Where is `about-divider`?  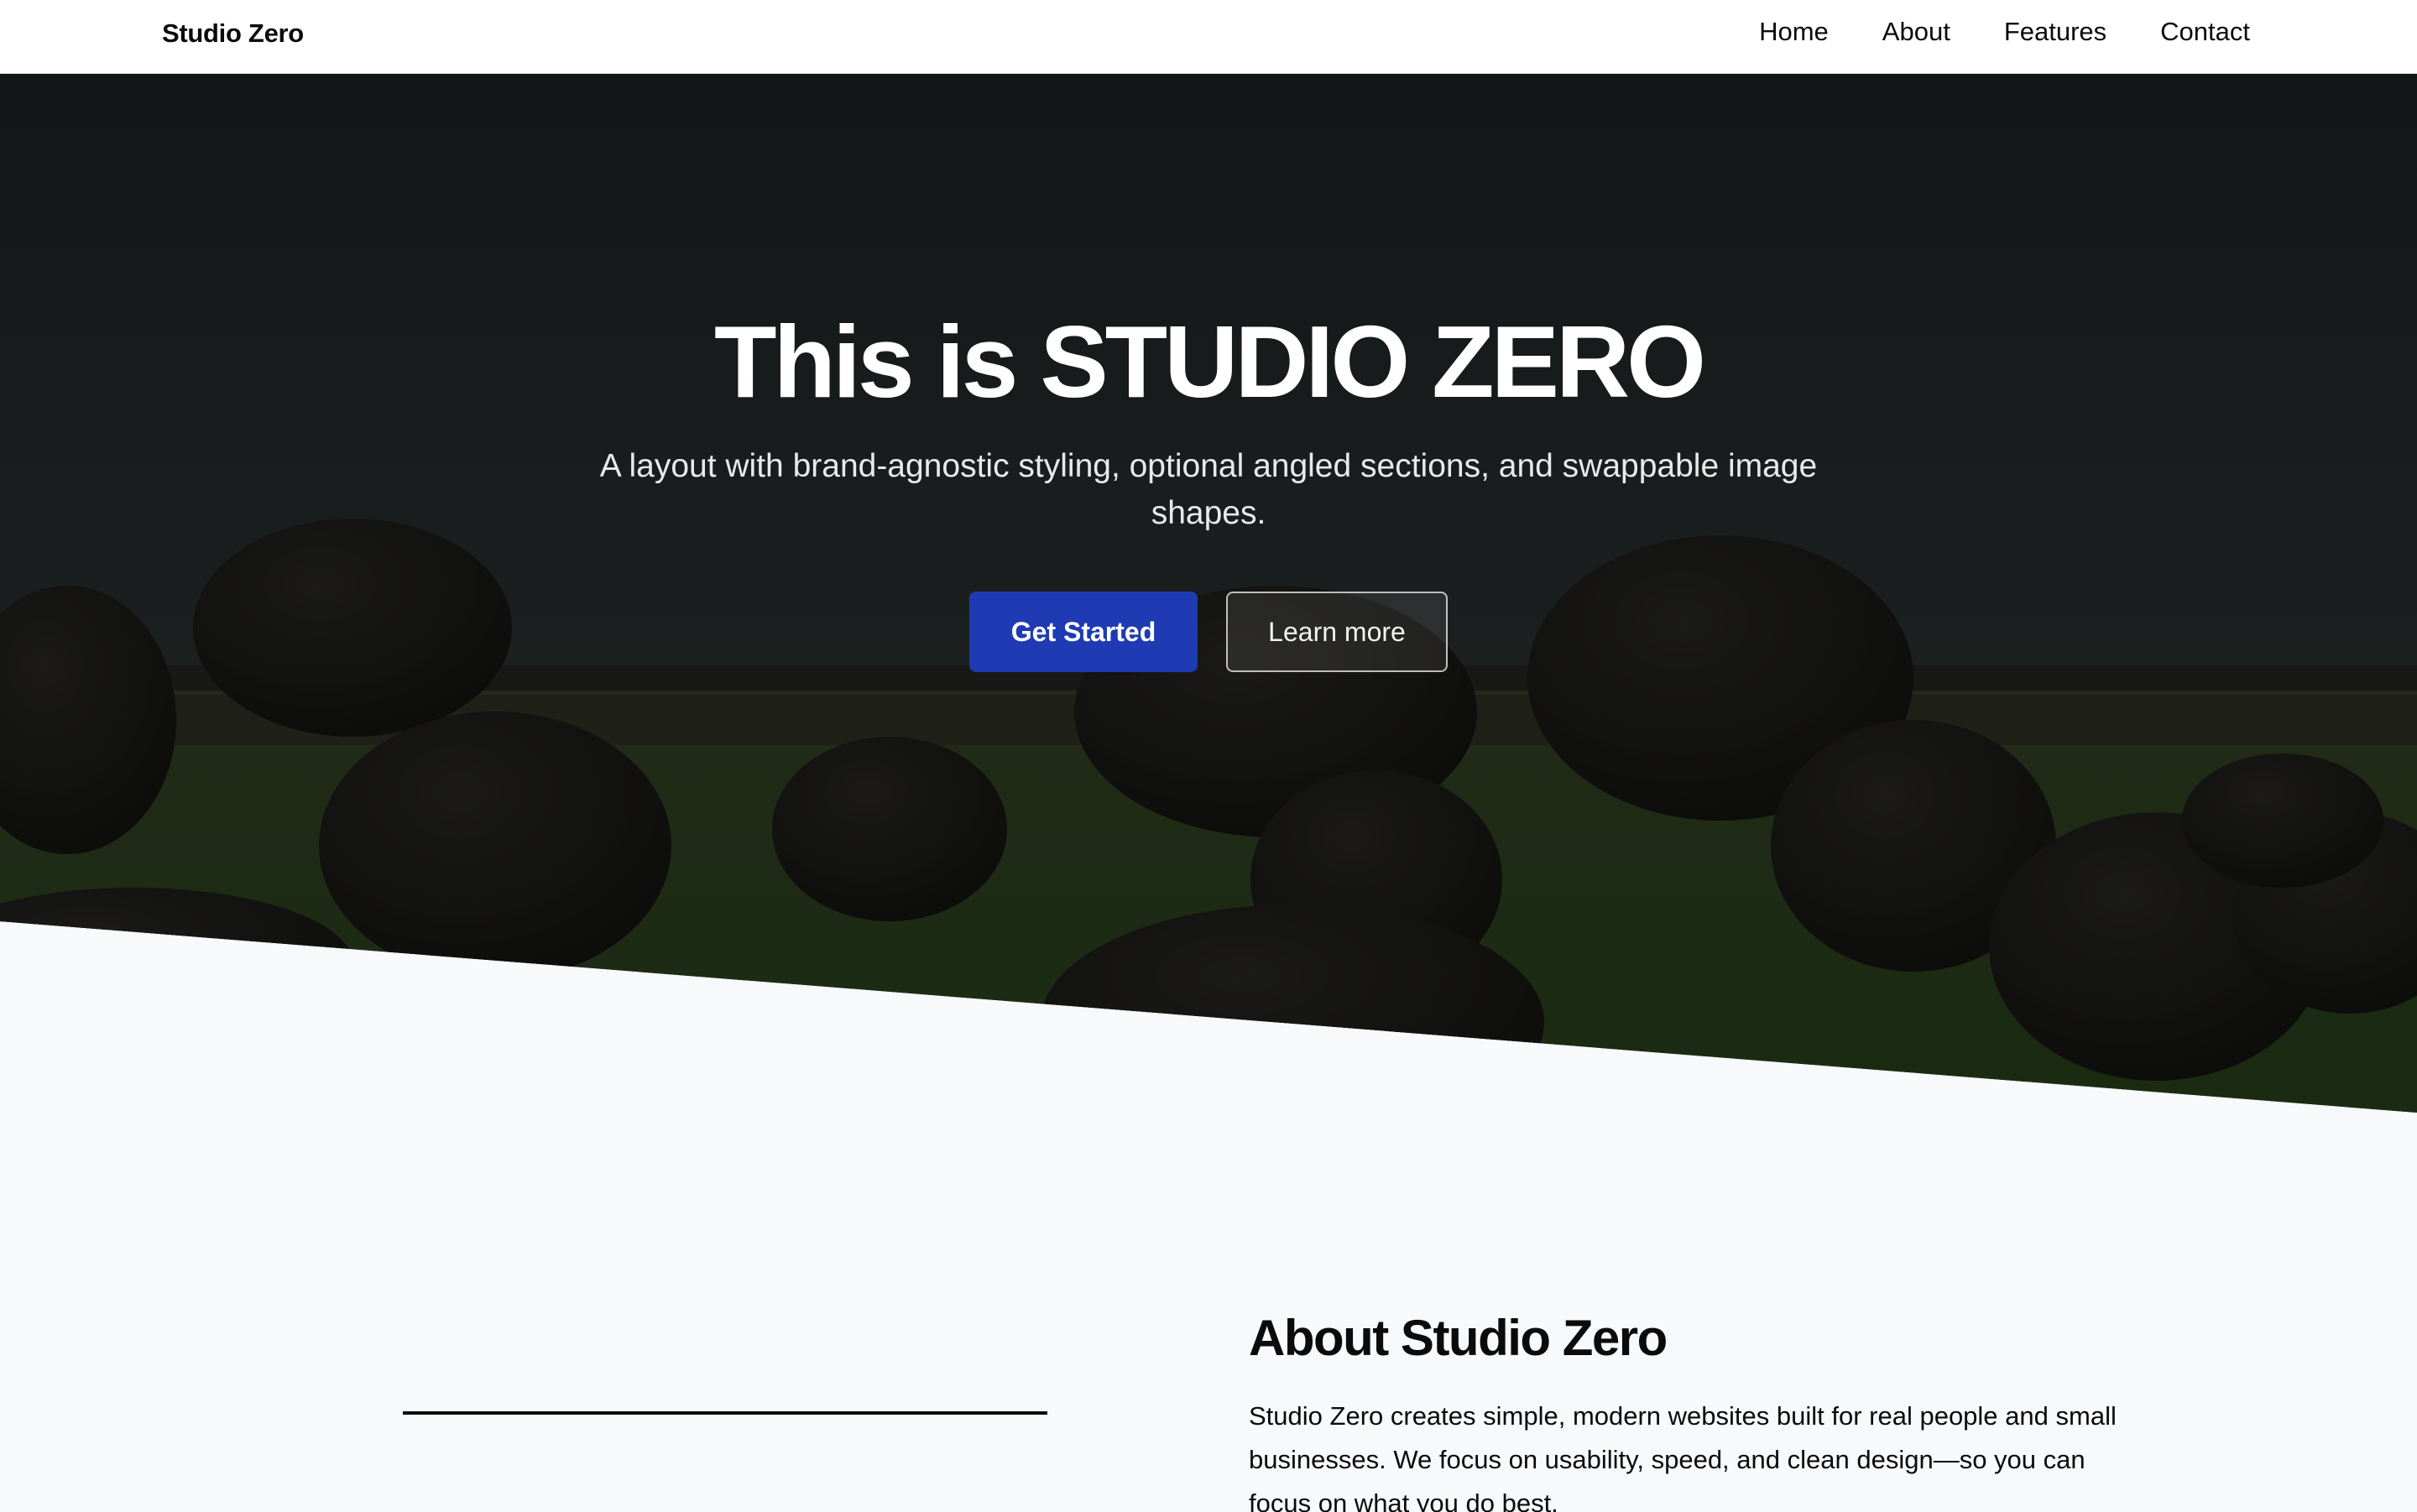 about-divider is located at coordinates (725, 1413).